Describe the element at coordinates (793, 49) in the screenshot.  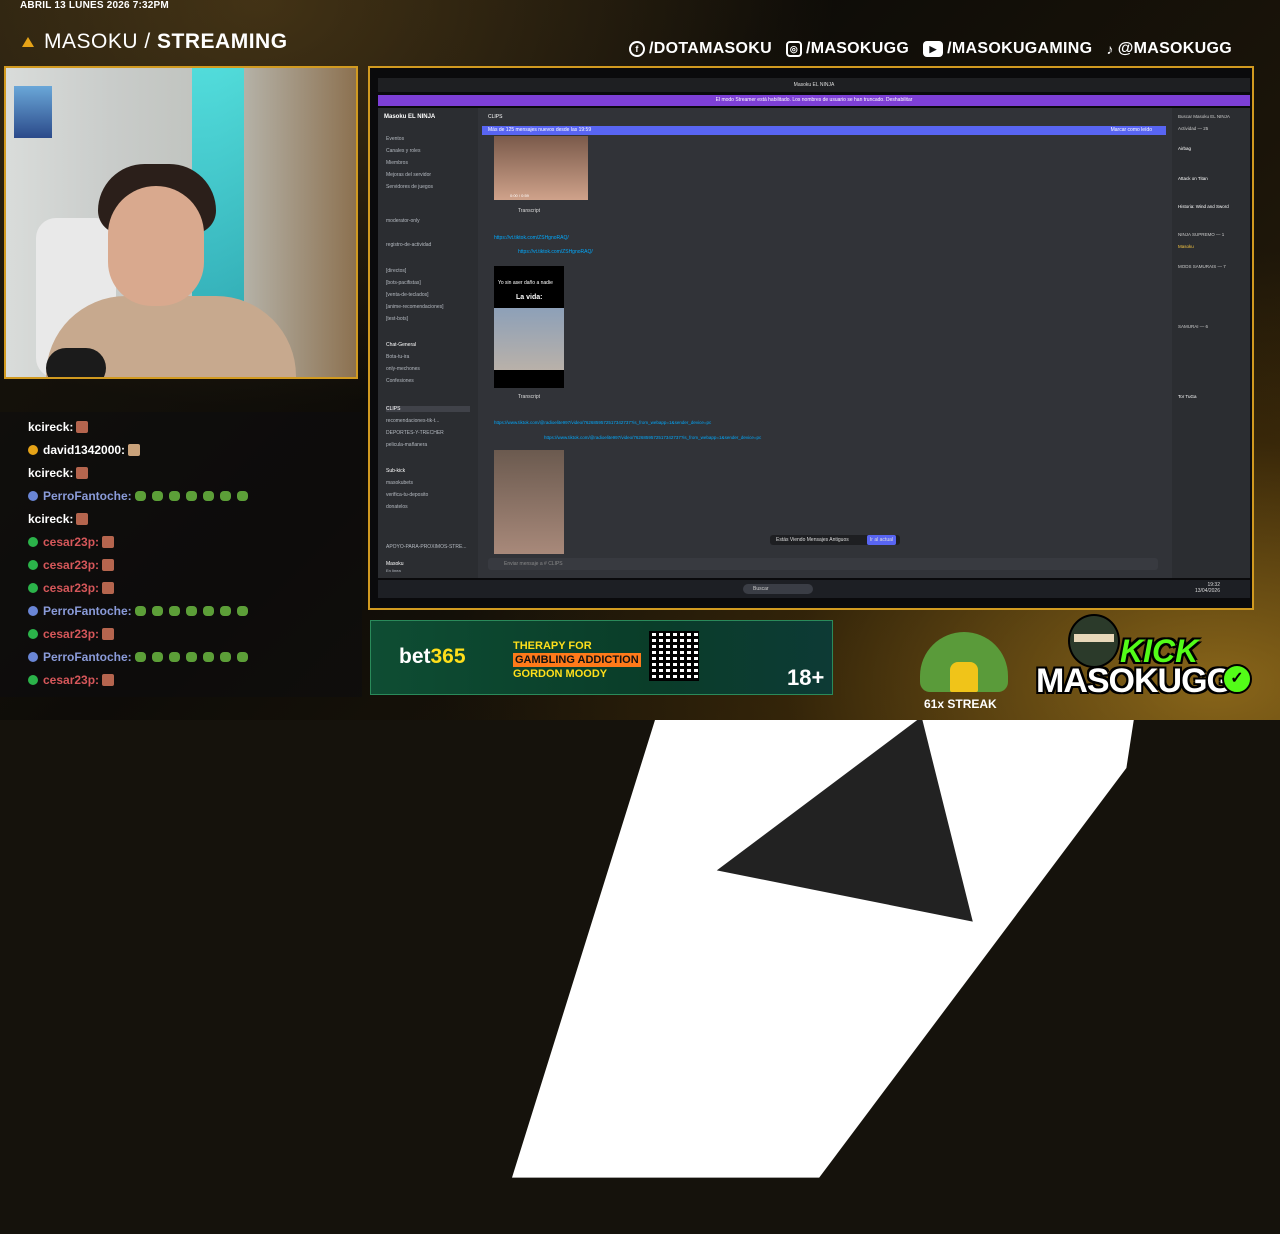
I see `instagram-icon: ◎` at that location.